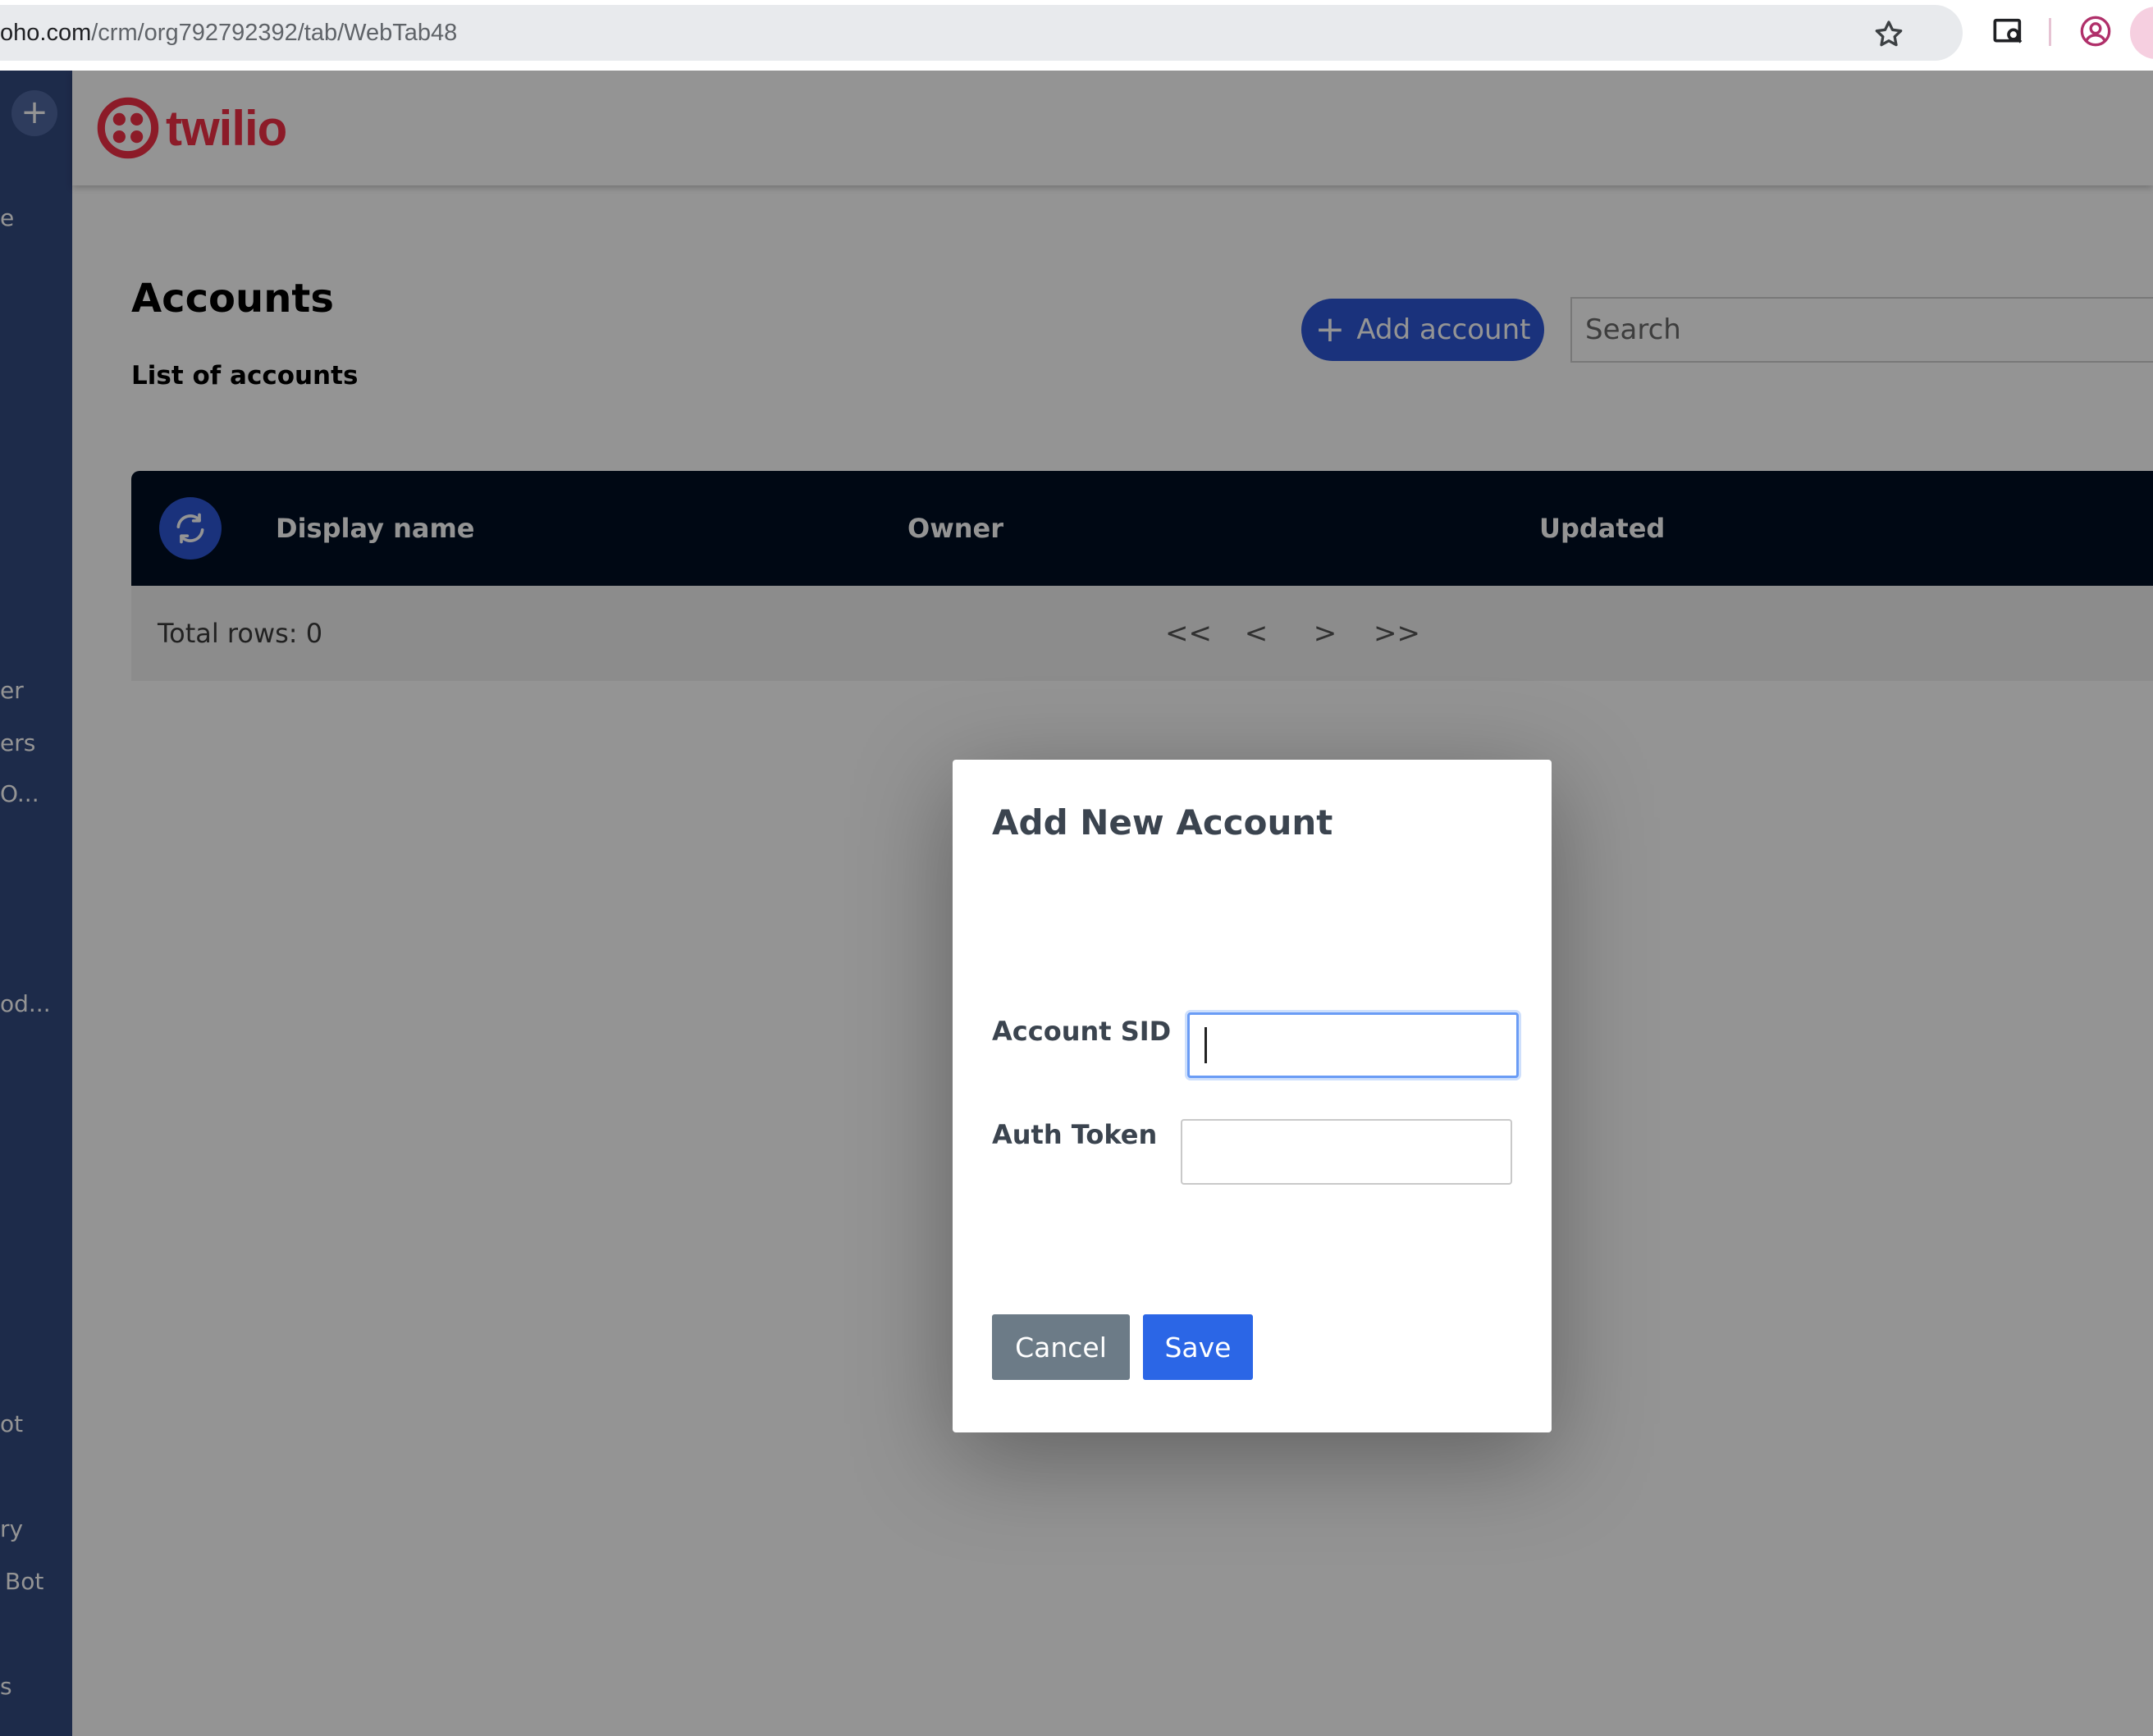 Image resolution: width=2153 pixels, height=1736 pixels. Describe the element at coordinates (2050, 32) in the screenshot. I see `toolbar-separator` at that location.